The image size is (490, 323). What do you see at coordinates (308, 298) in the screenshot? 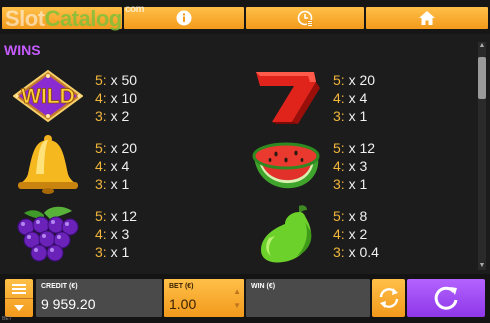
I see `win-panel: WIN (€)` at bounding box center [308, 298].